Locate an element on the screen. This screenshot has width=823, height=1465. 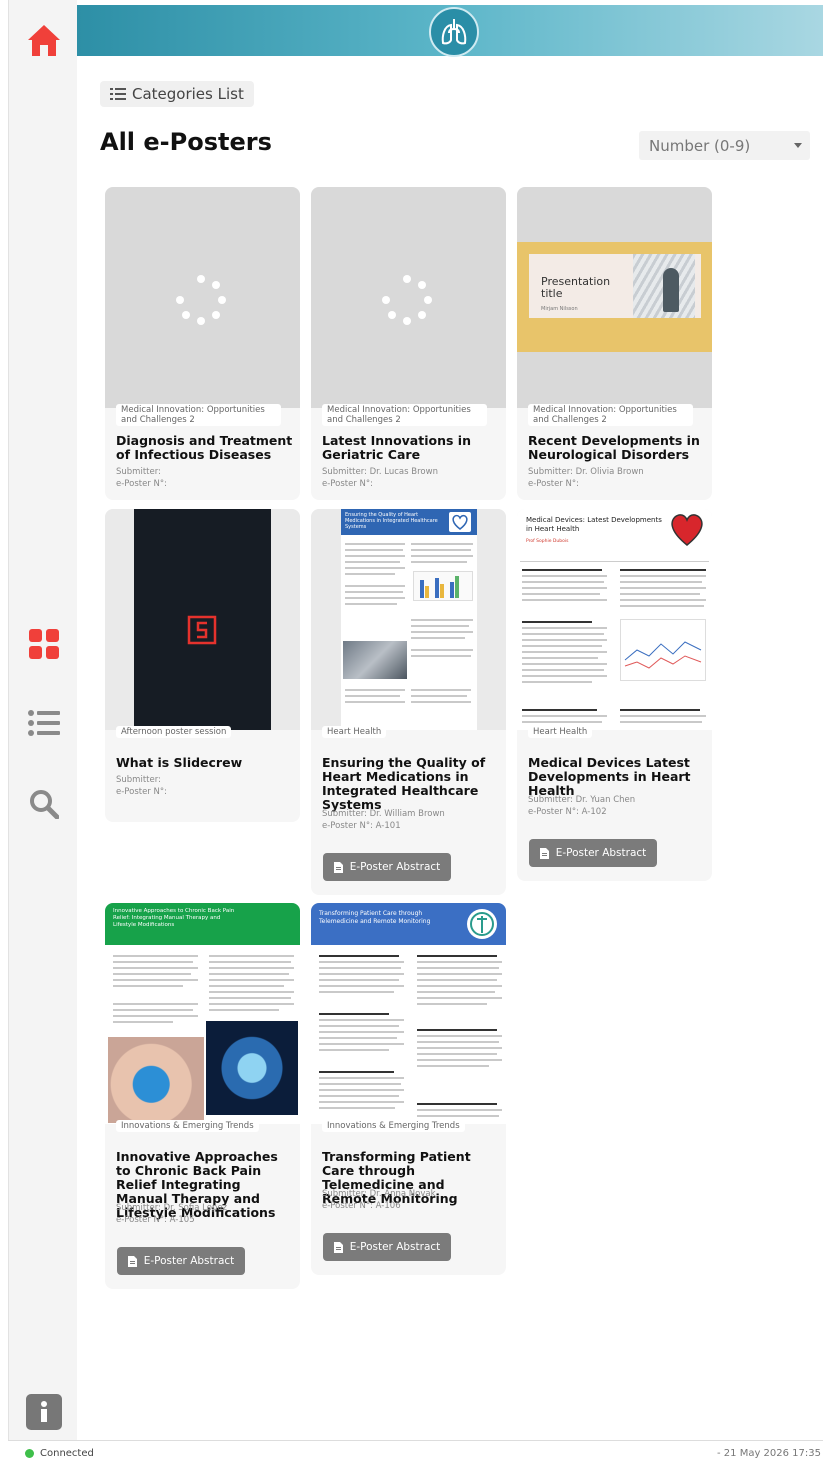
home-button is located at coordinates (43, 41).